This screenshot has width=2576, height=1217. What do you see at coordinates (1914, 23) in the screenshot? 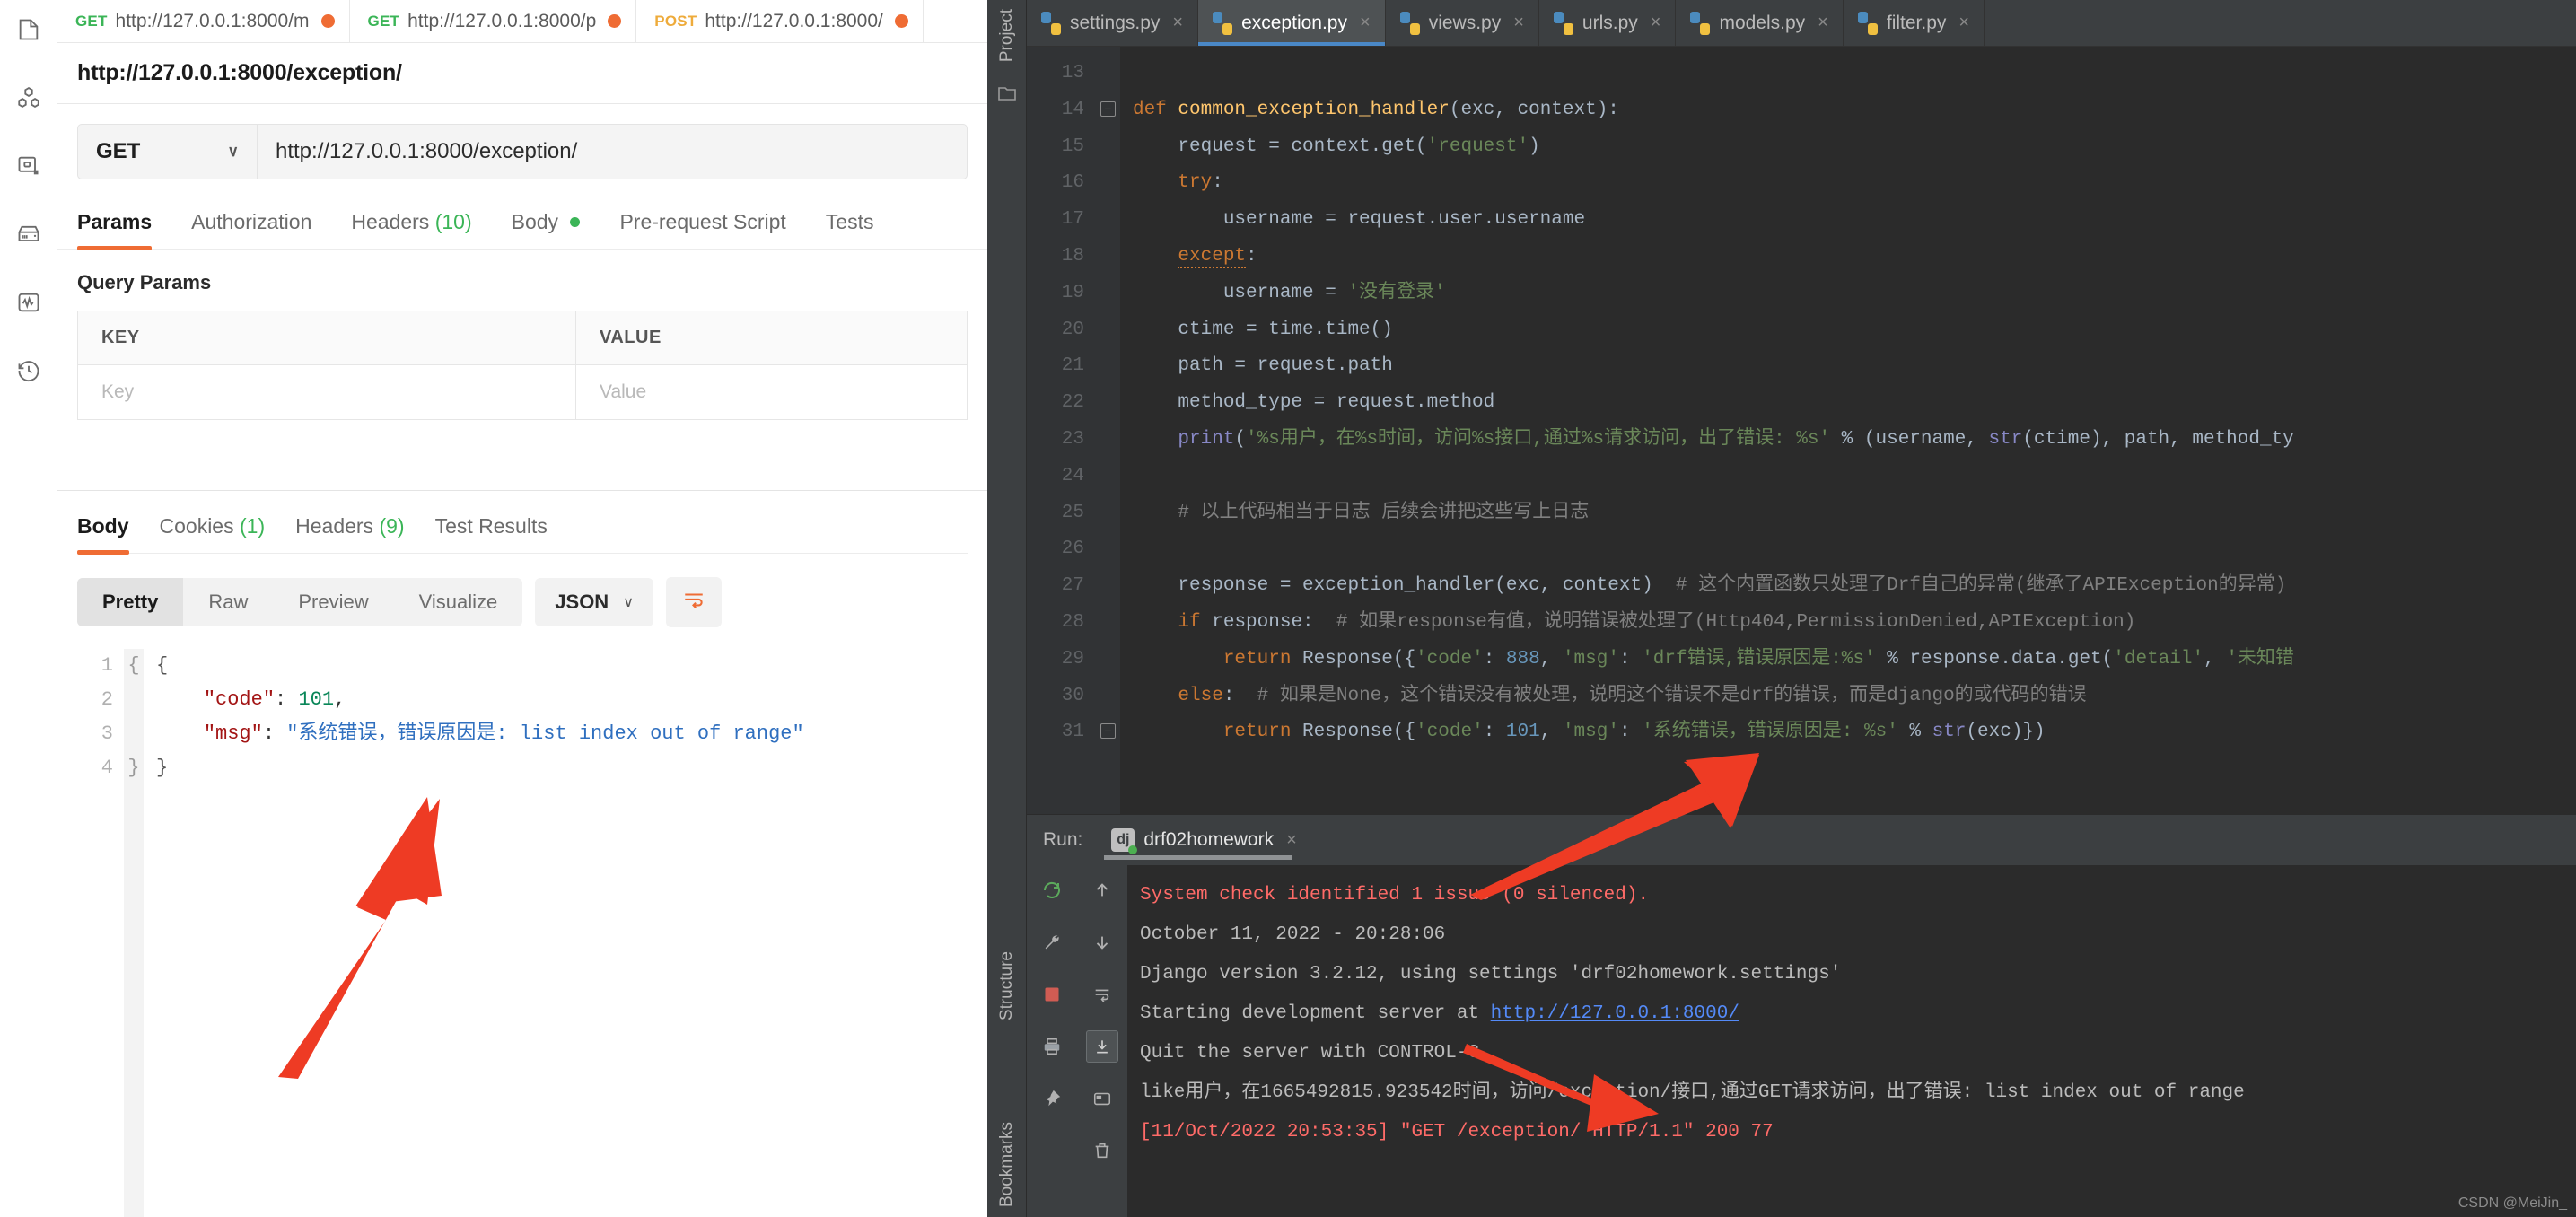
I see `editor-tab-filter: filter.py ×` at bounding box center [1914, 23].